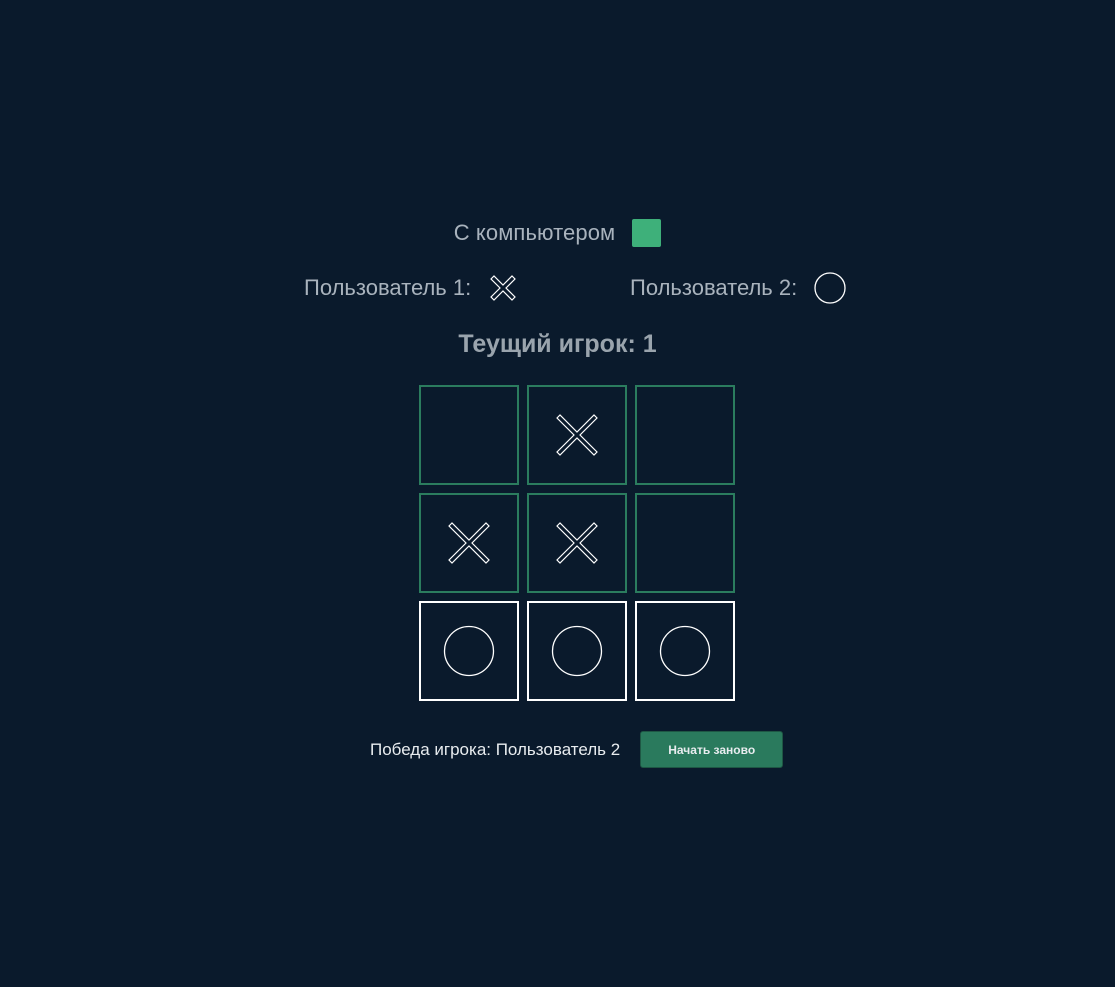 The width and height of the screenshot is (1115, 987). I want to click on game-board, so click(577, 543).